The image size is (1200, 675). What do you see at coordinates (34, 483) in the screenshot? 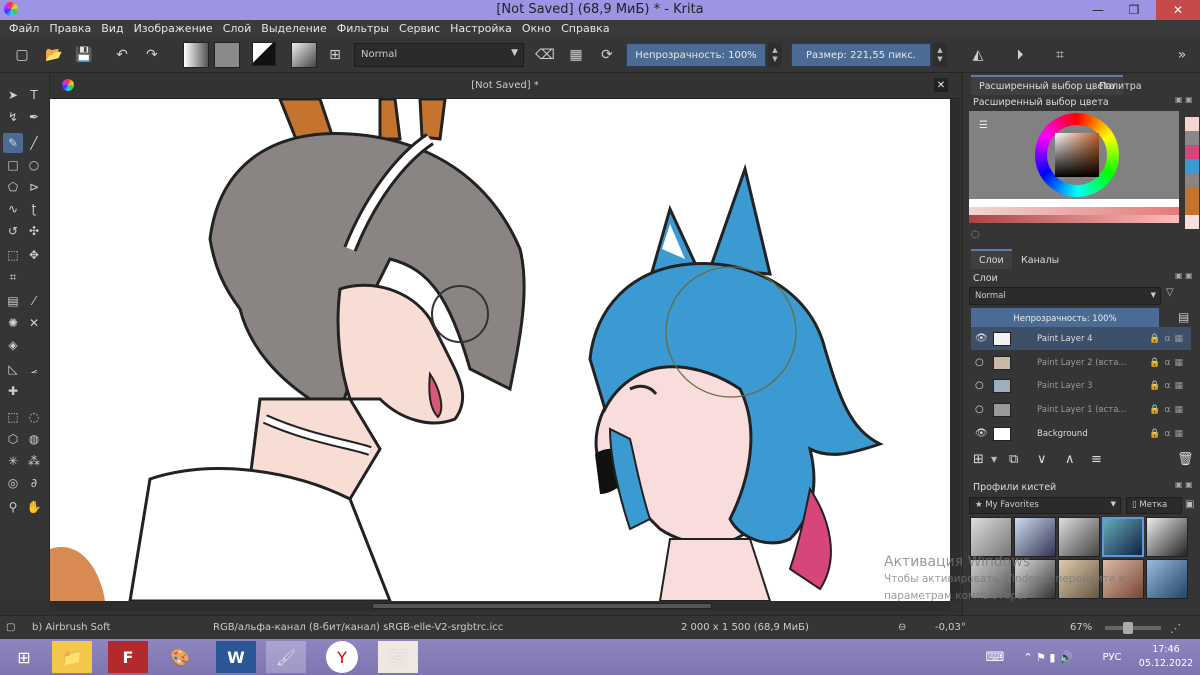
I see `magnetic-select-icon: ∂` at bounding box center [34, 483].